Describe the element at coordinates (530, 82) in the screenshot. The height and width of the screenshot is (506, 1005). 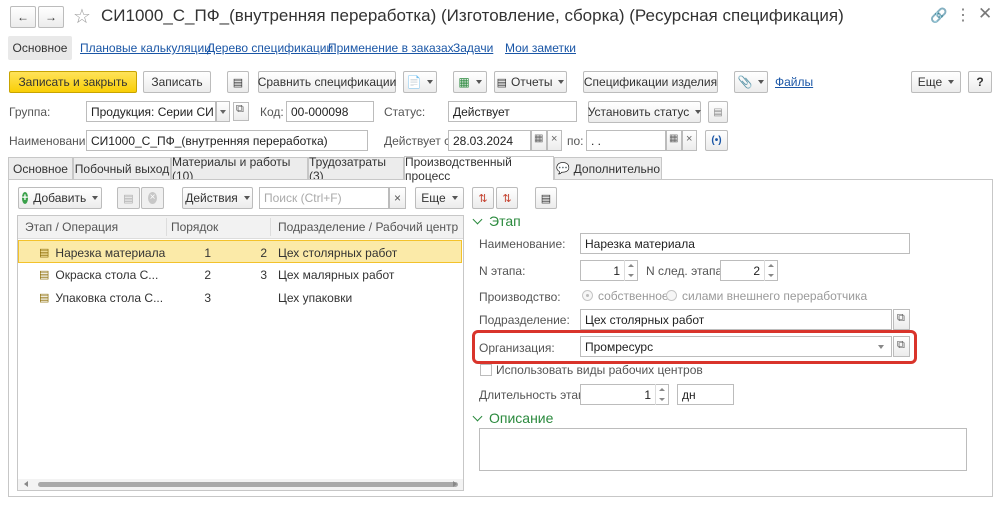
I see `reports-button: ▤ Отчеты` at that location.